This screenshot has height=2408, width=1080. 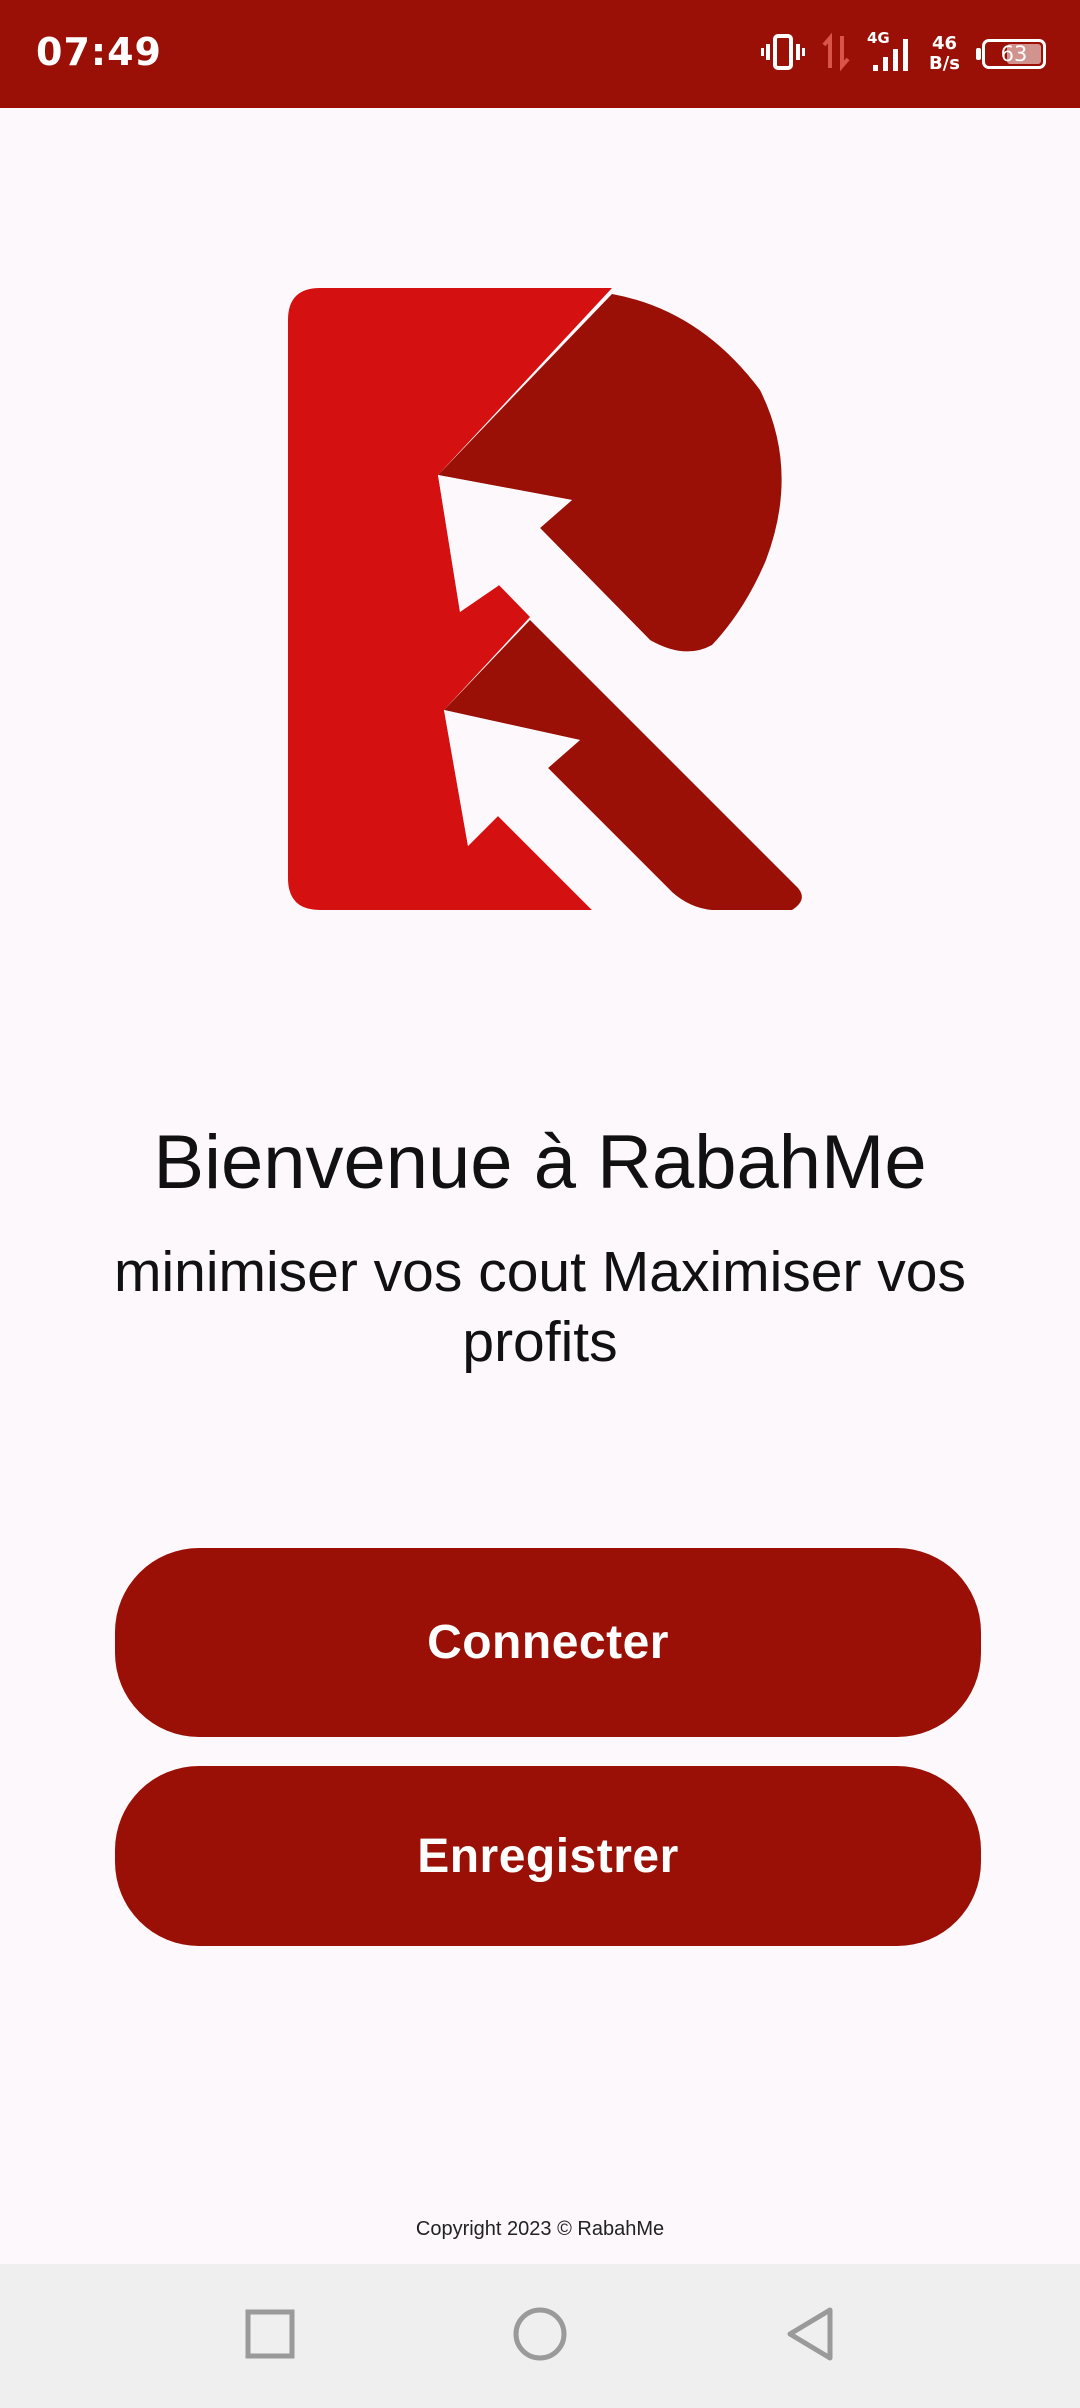 I want to click on status-bar: 07:49 4G 46 B/s 63, so click(x=540, y=54).